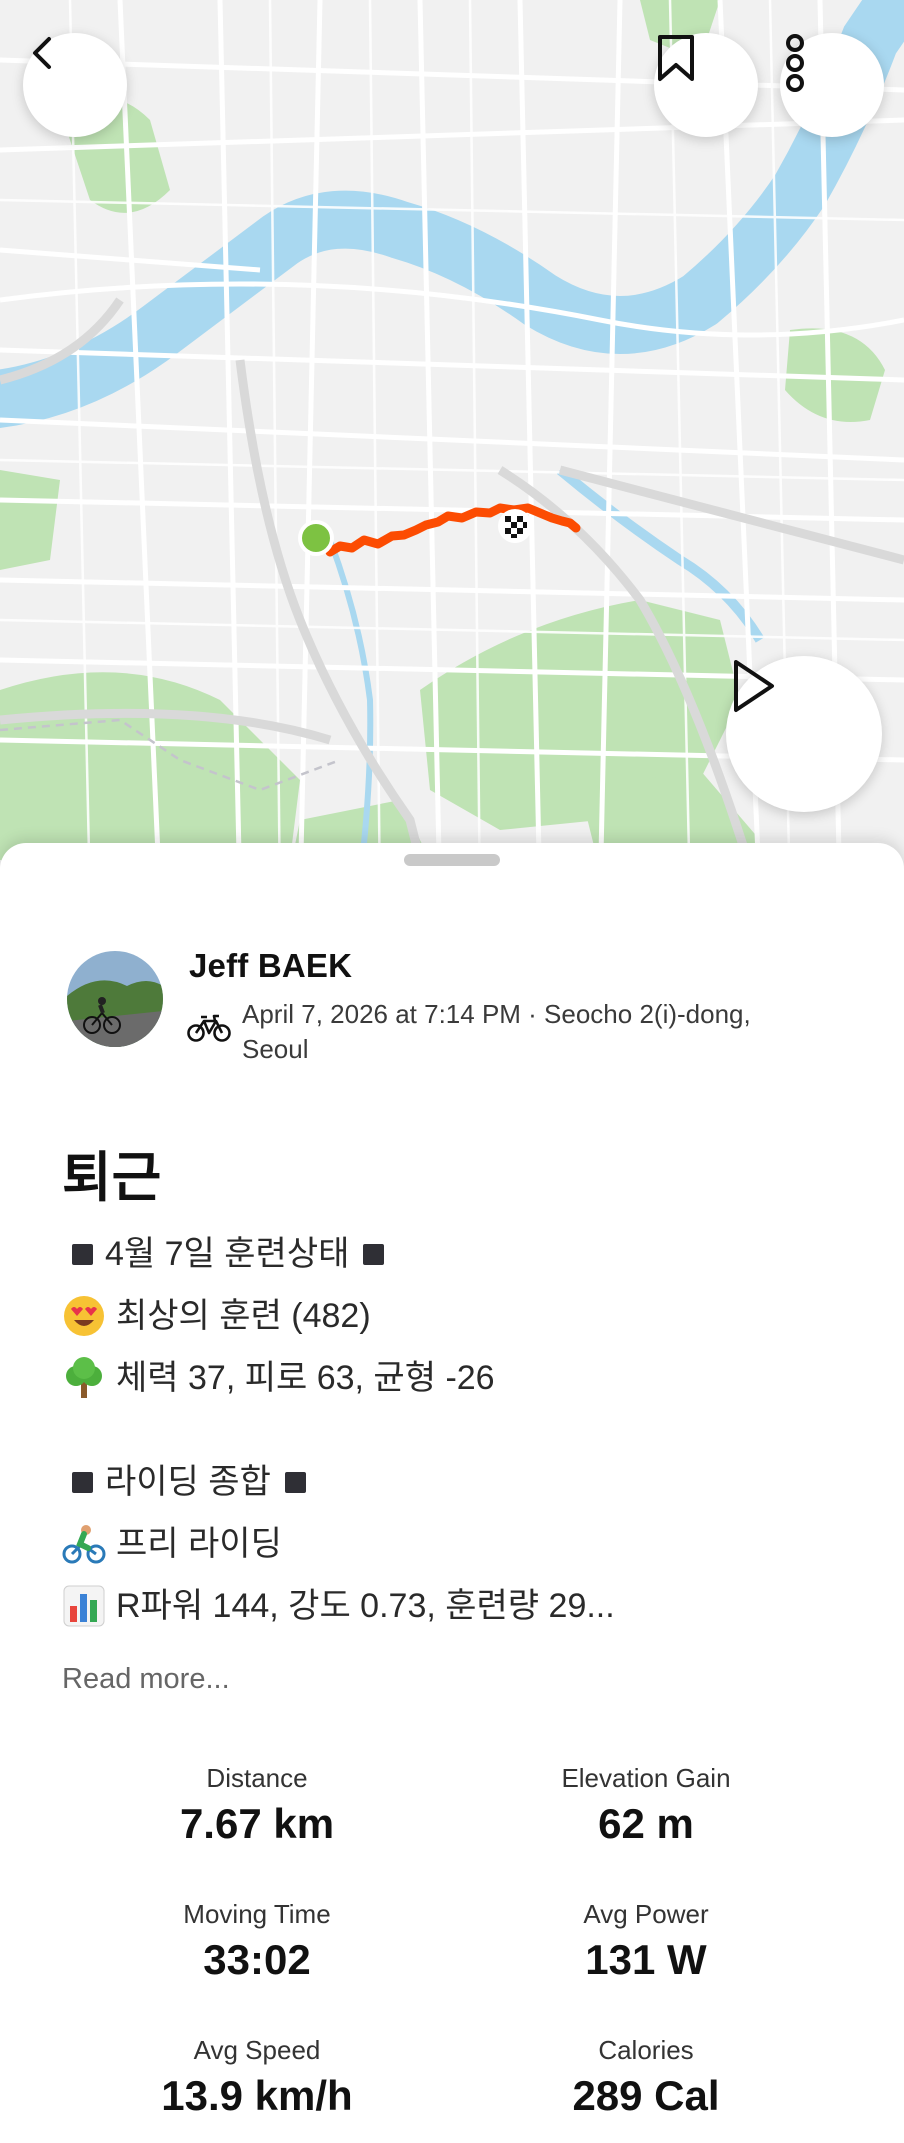 The image size is (904, 2143). I want to click on play-icon, so click(754, 686).